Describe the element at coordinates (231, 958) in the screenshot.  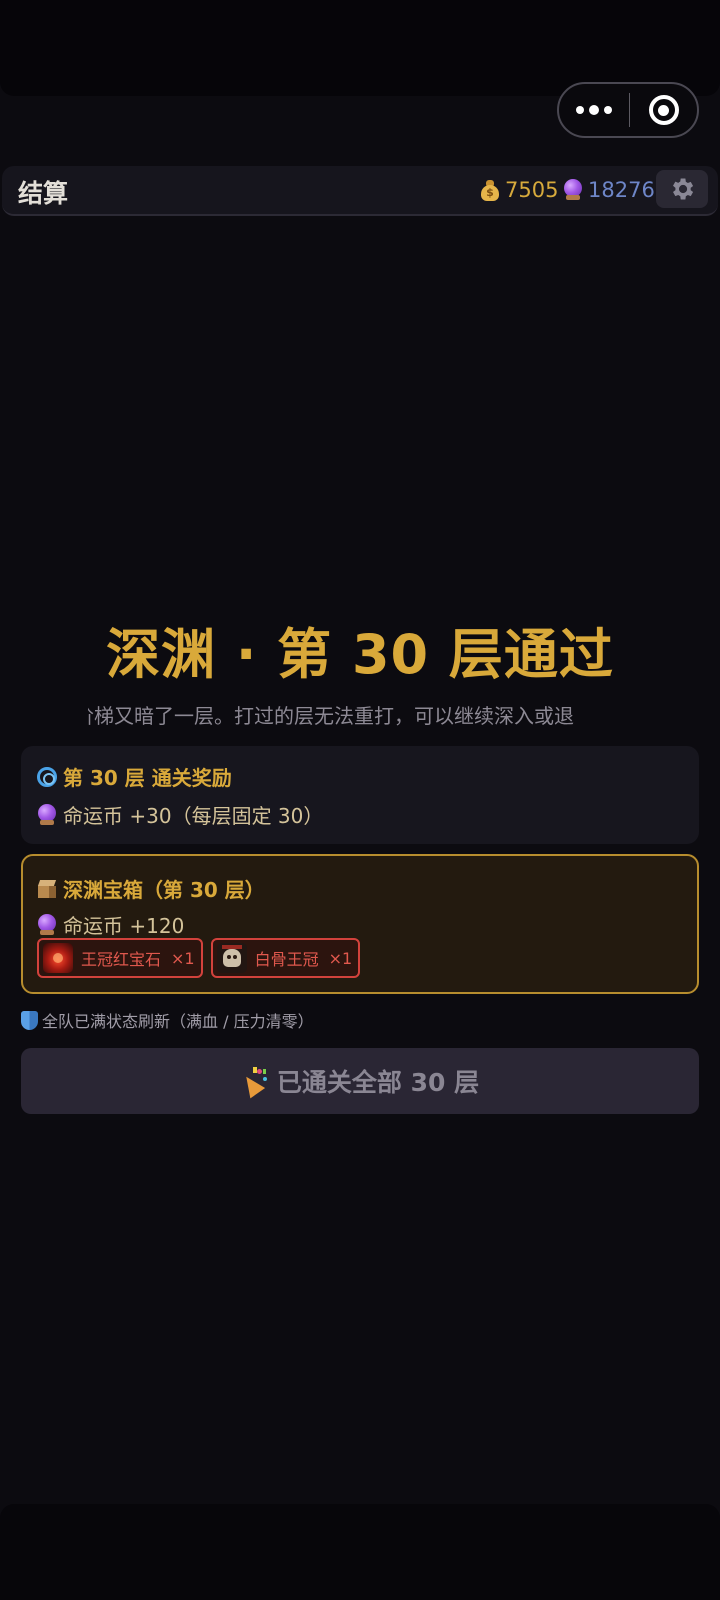
I see `skull-crown-icon` at that location.